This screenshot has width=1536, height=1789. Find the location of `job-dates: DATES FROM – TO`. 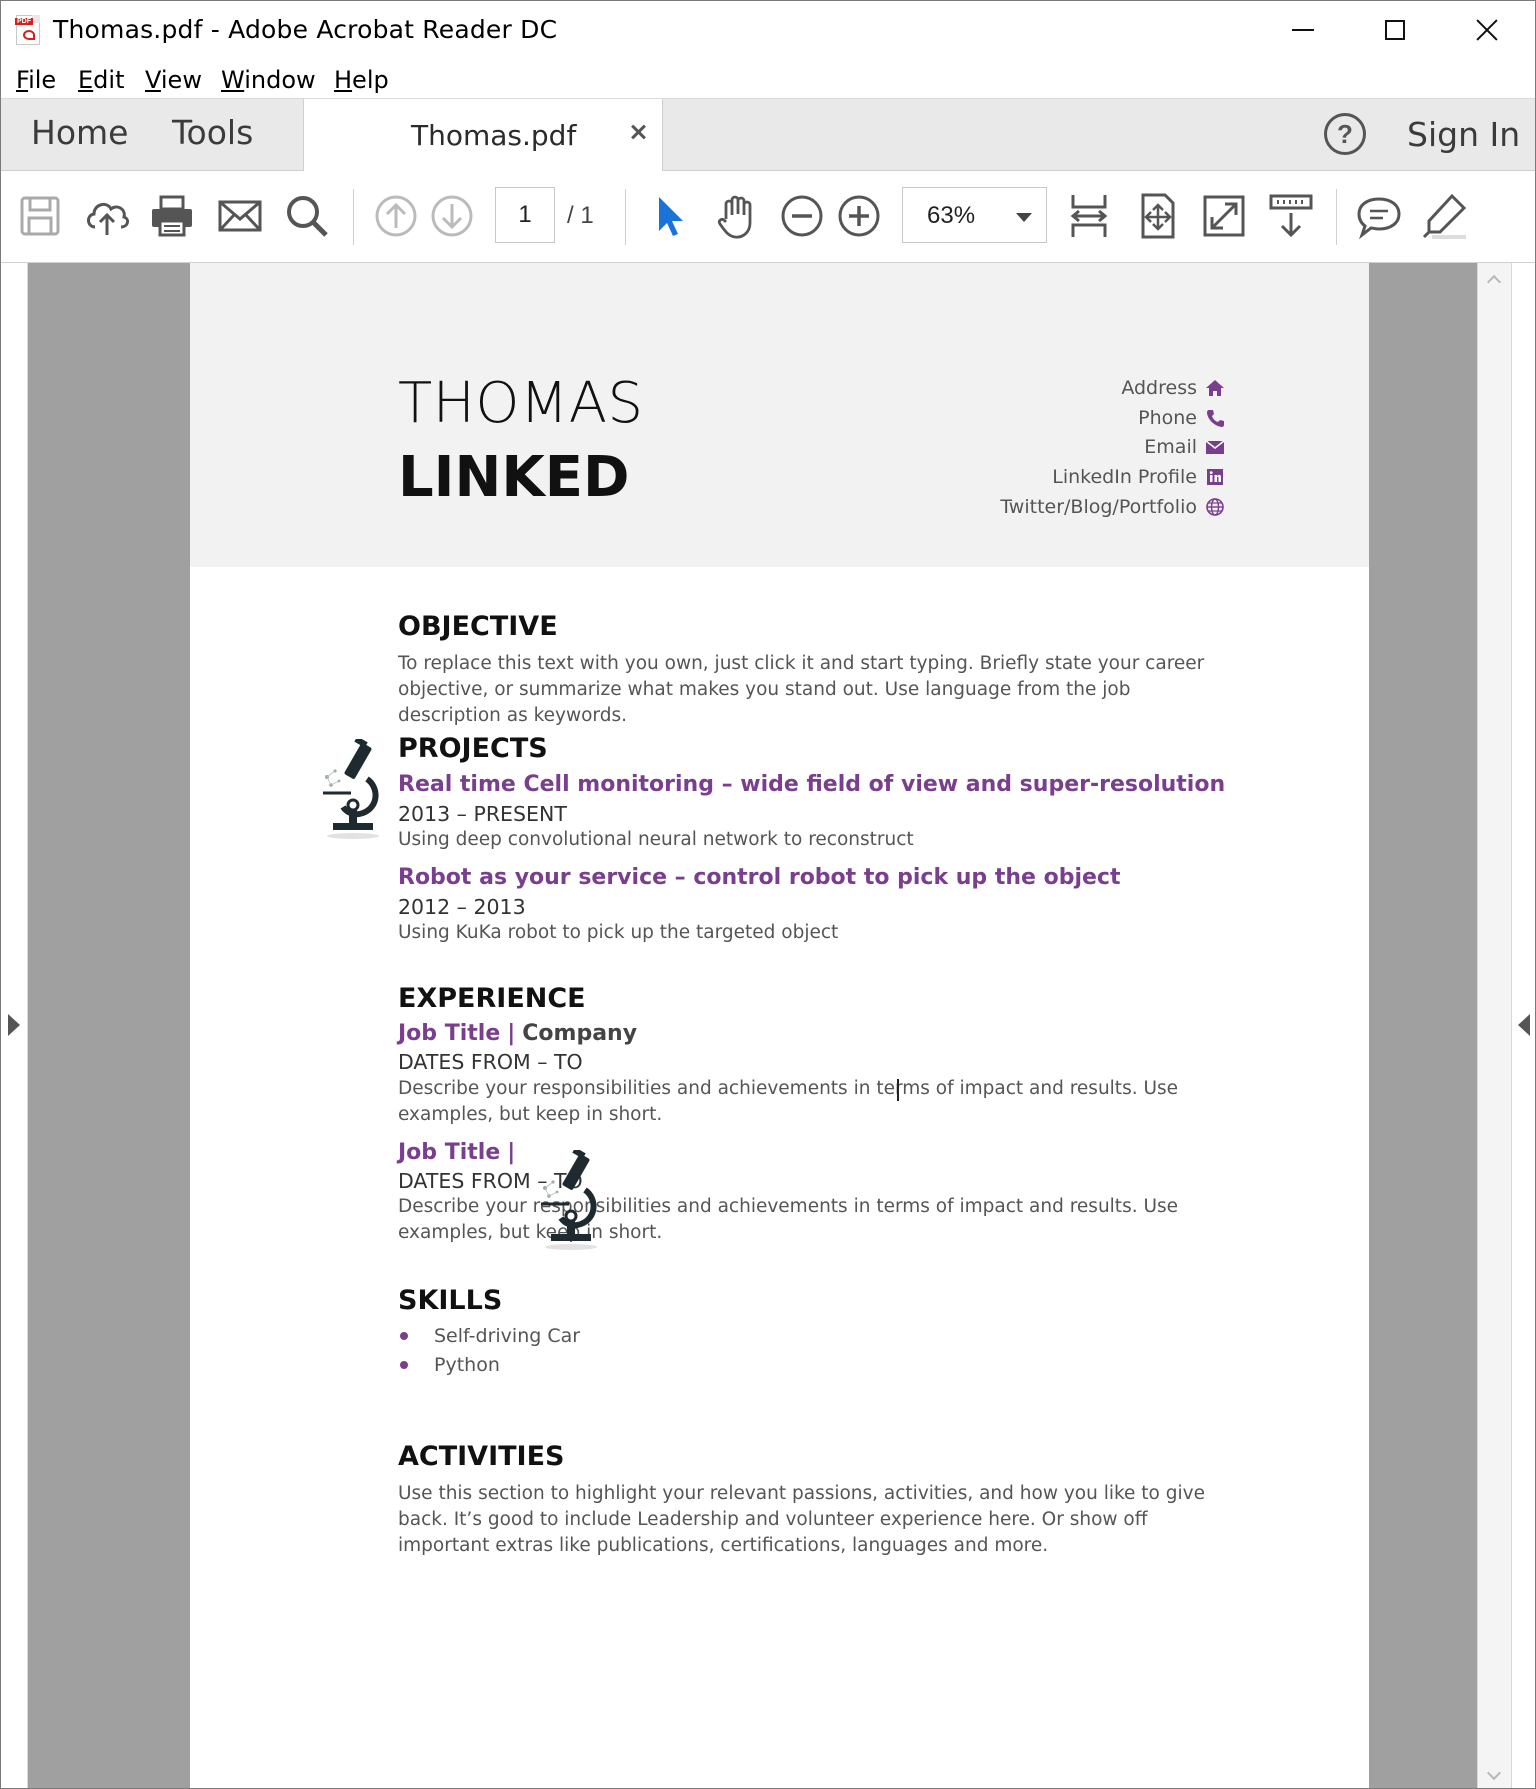

job-dates: DATES FROM – TO is located at coordinates (490, 1062).